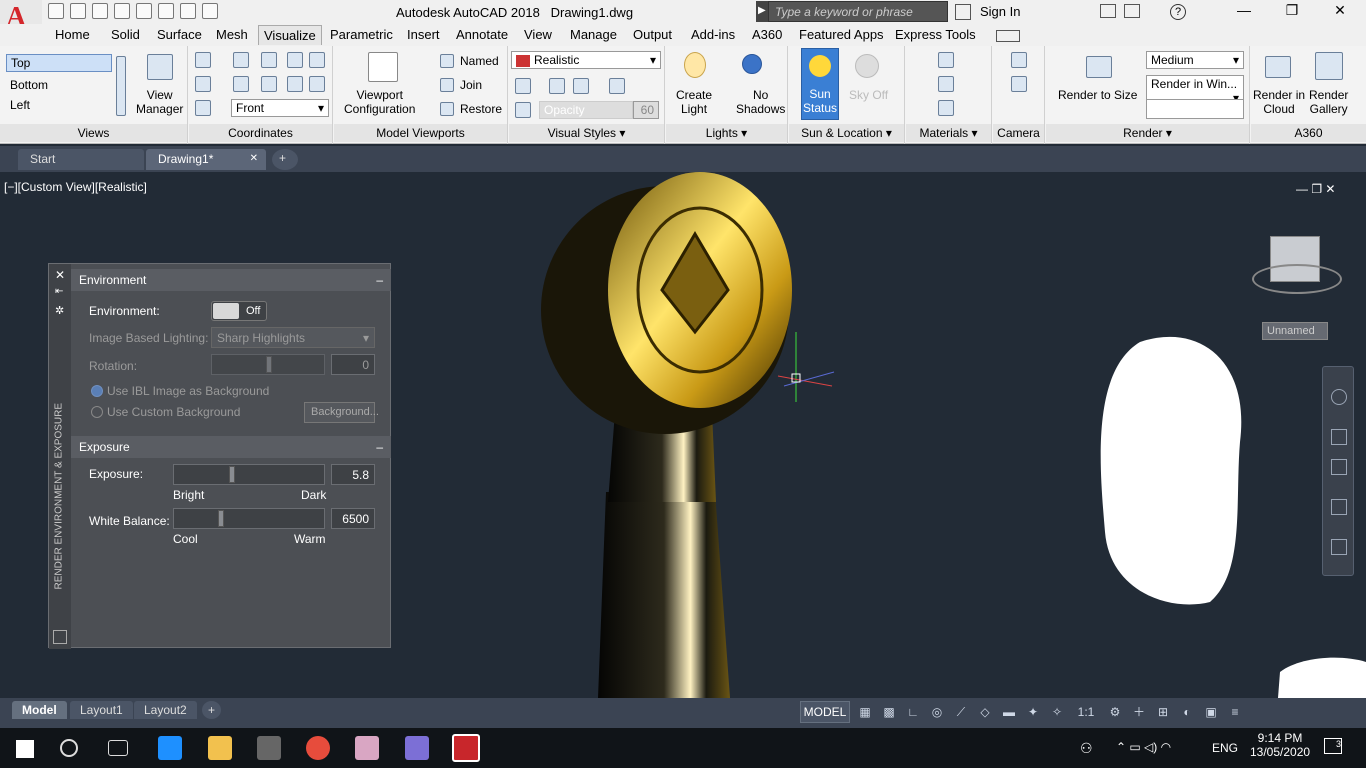 The height and width of the screenshot is (768, 1366). What do you see at coordinates (1195, 109) in the screenshot?
I see `render-preset-icon` at bounding box center [1195, 109].